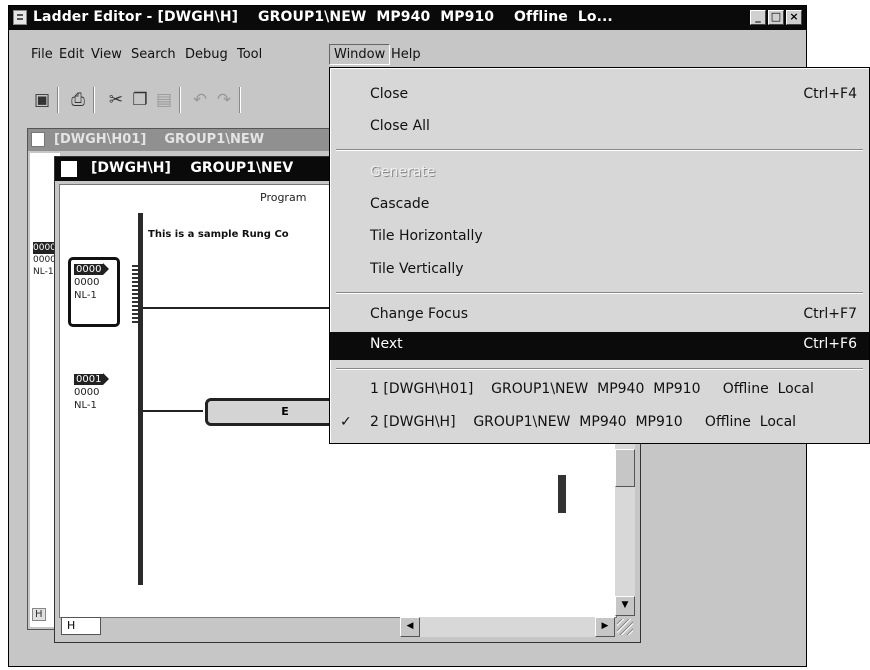 The width and height of the screenshot is (870, 670). What do you see at coordinates (42, 100) in the screenshot?
I see `save-icon: ▣` at bounding box center [42, 100].